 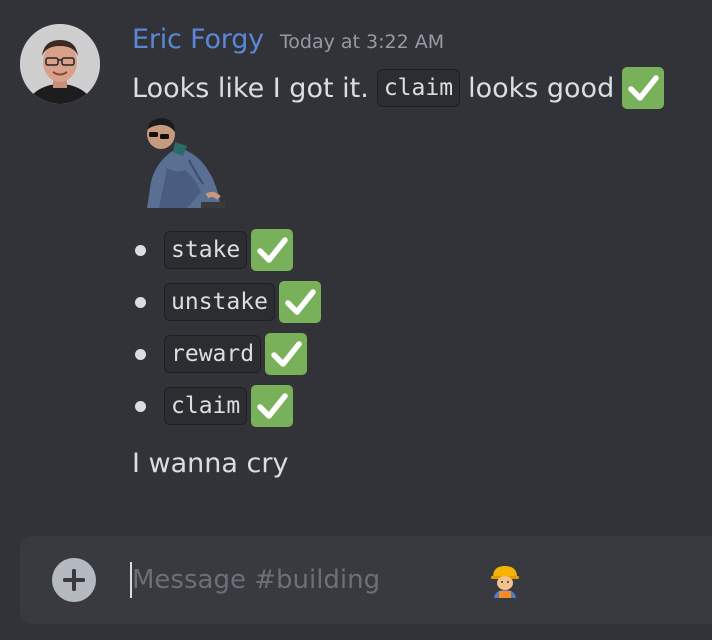 What do you see at coordinates (250, 88) in the screenshot?
I see `message-text: Looks like I got it.` at bounding box center [250, 88].